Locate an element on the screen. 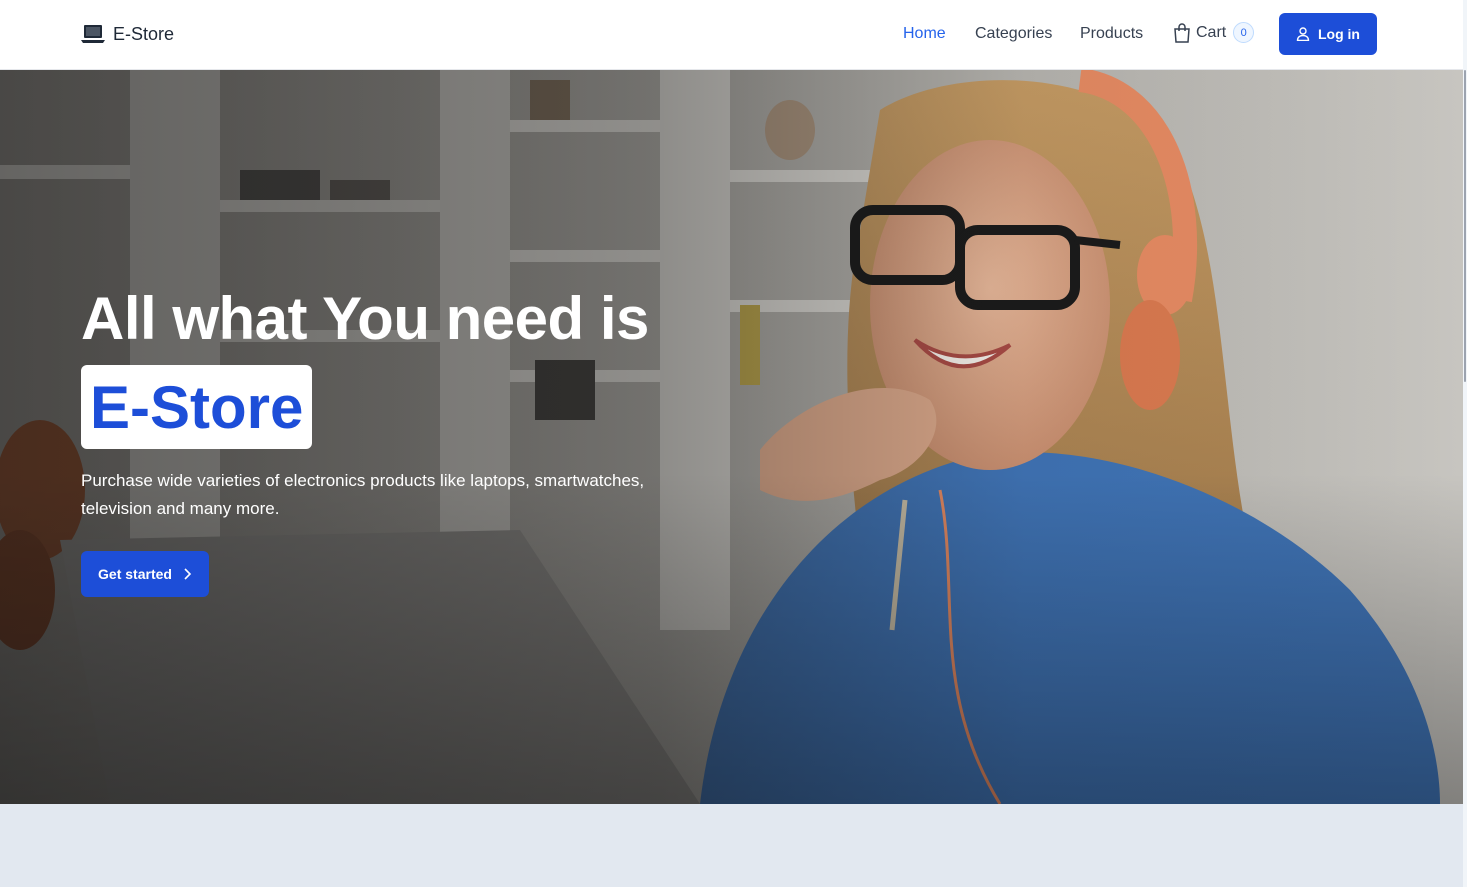  brand-link: E-Store is located at coordinates (127, 34).